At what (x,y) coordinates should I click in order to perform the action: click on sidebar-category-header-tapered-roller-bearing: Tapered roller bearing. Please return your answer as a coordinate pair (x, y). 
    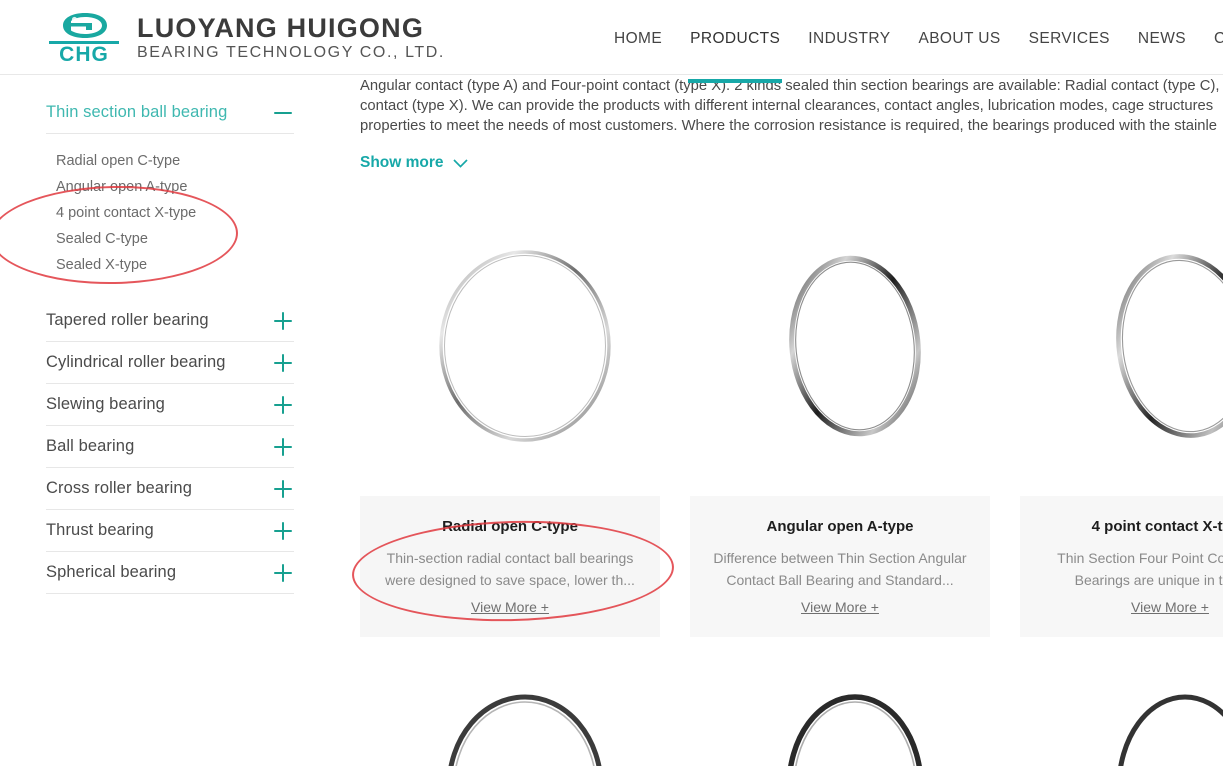
    Looking at the image, I should click on (170, 320).